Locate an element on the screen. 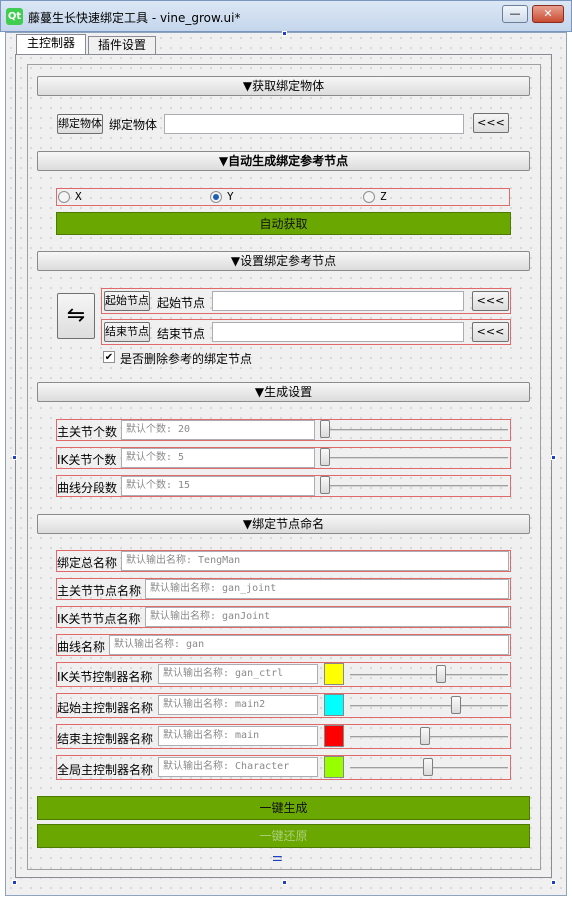  naming-row-input: 默认输出名称: ganJoint is located at coordinates (327, 617).